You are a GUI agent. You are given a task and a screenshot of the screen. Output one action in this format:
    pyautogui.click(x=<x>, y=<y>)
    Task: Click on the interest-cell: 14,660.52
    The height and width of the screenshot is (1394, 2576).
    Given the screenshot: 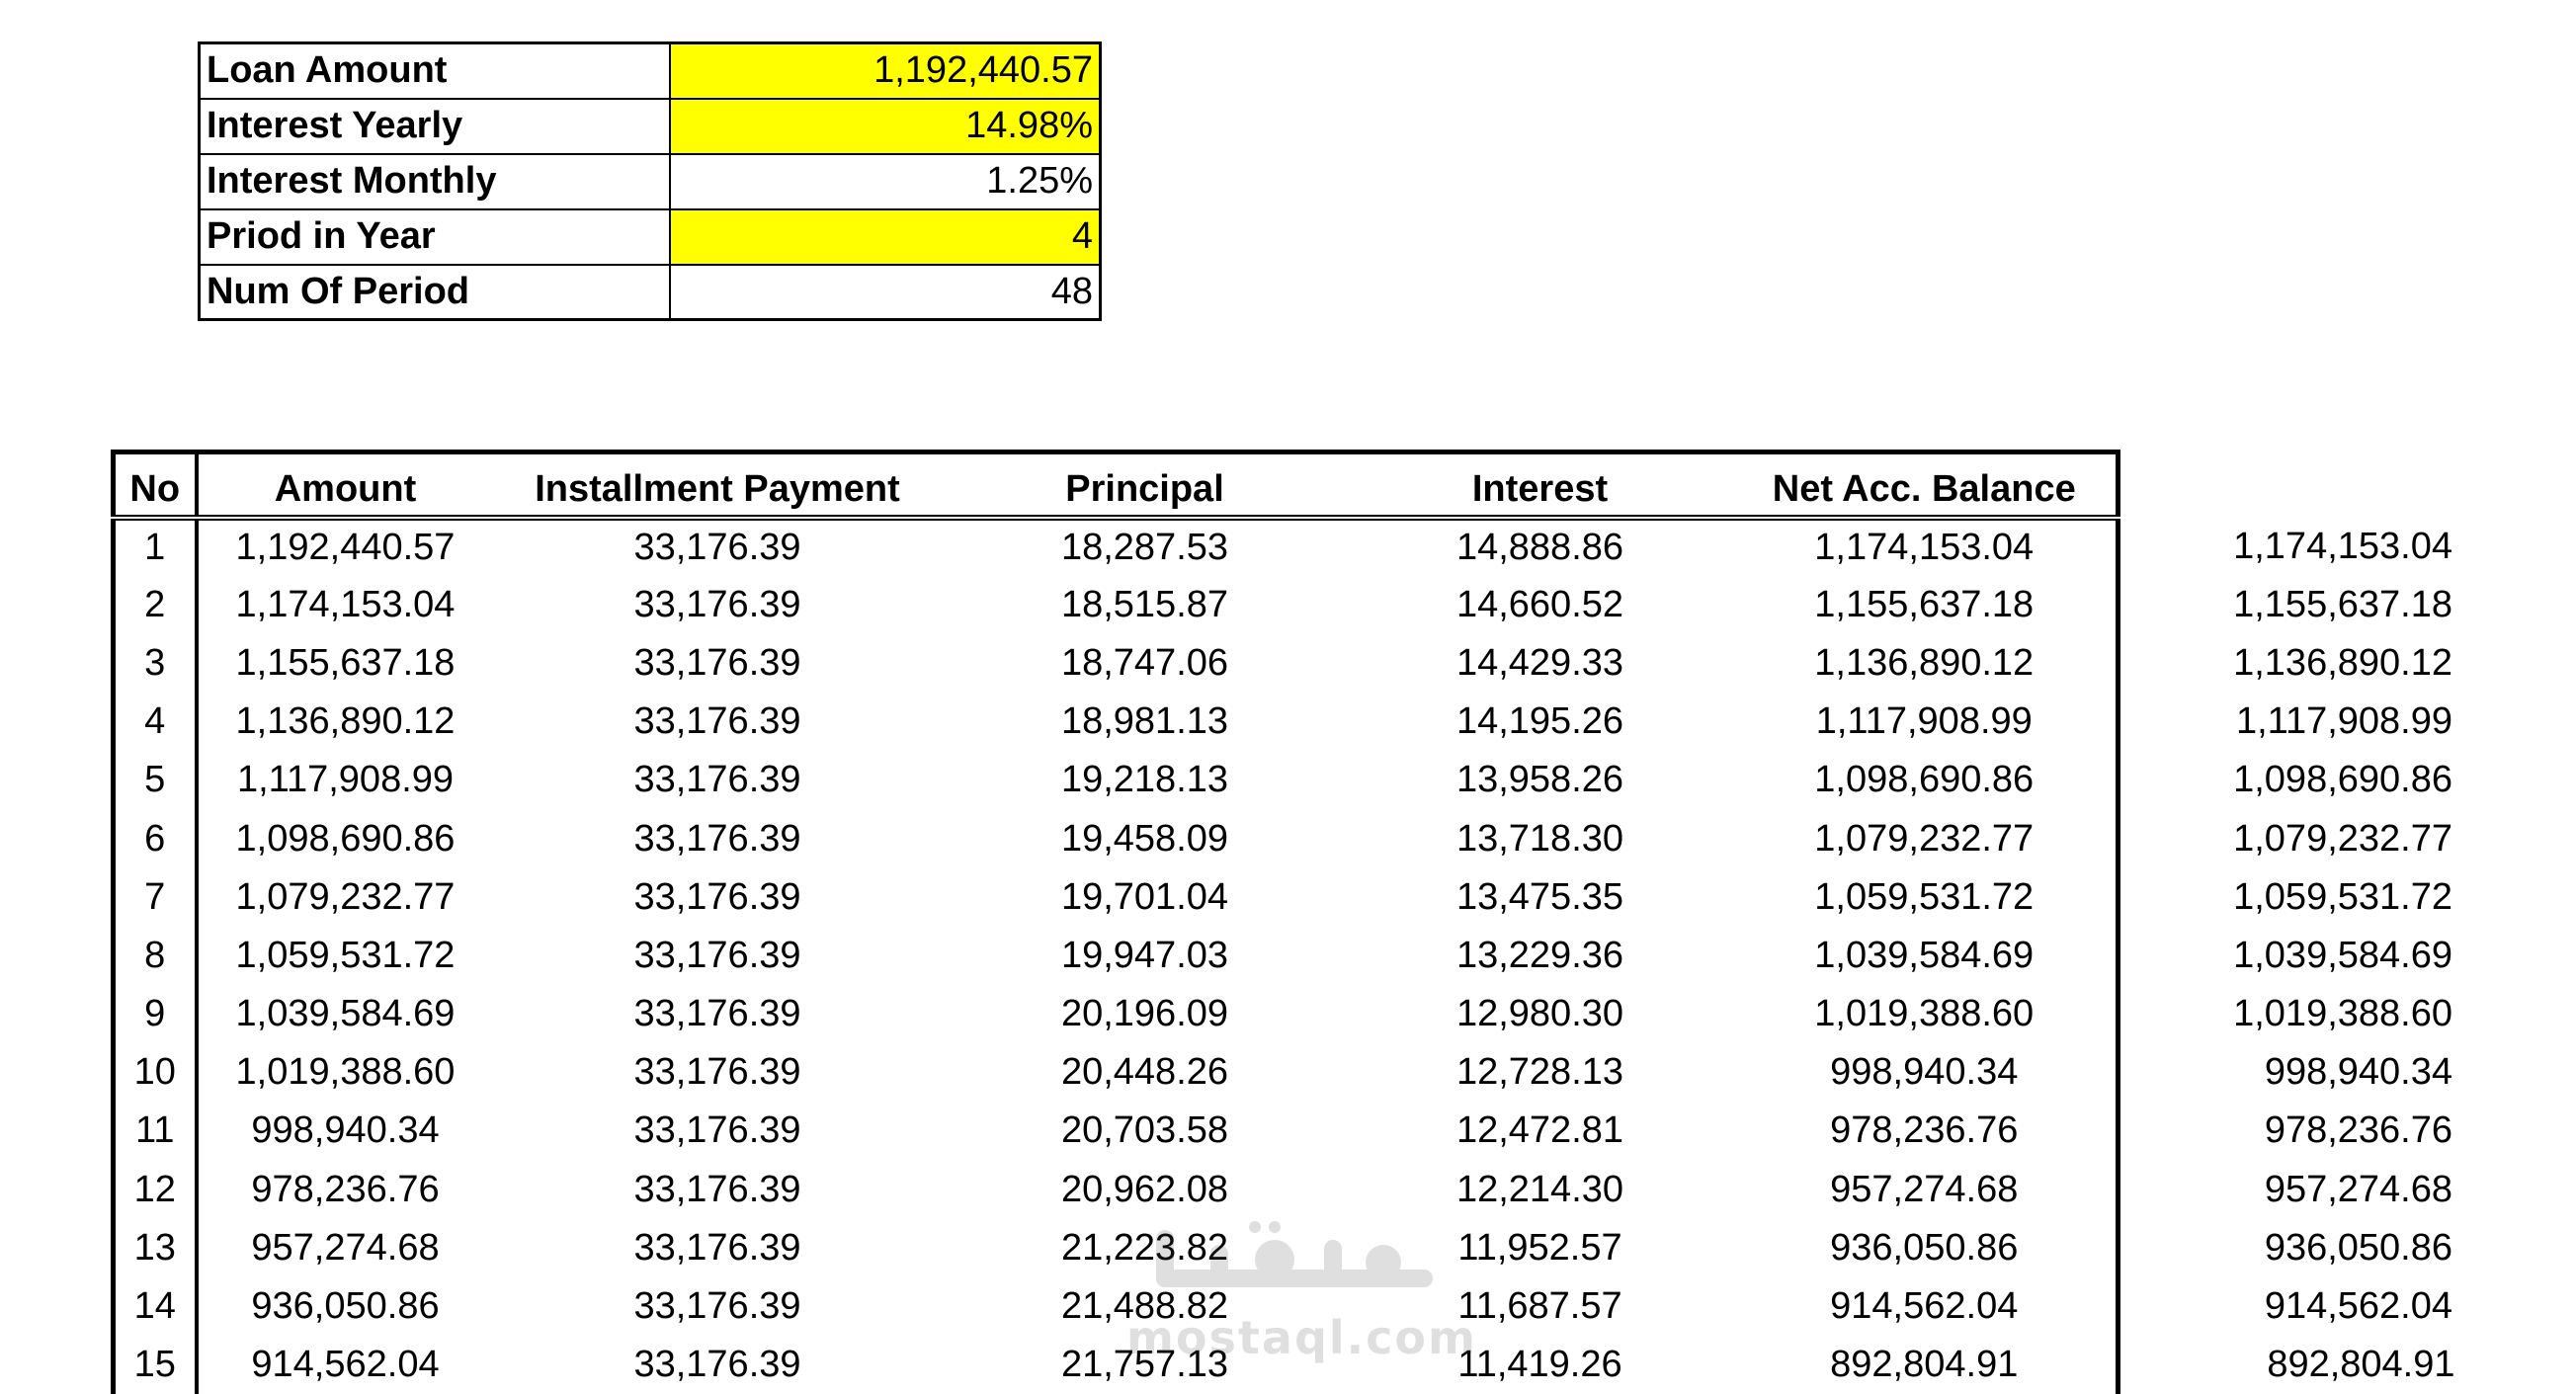 What is the action you would take?
    pyautogui.click(x=1540, y=605)
    